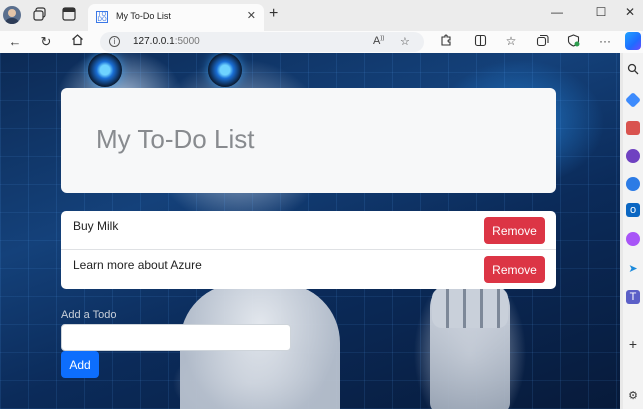 This screenshot has height=409, width=643. What do you see at coordinates (470, 308) in the screenshot?
I see `robot-fingers-image` at bounding box center [470, 308].